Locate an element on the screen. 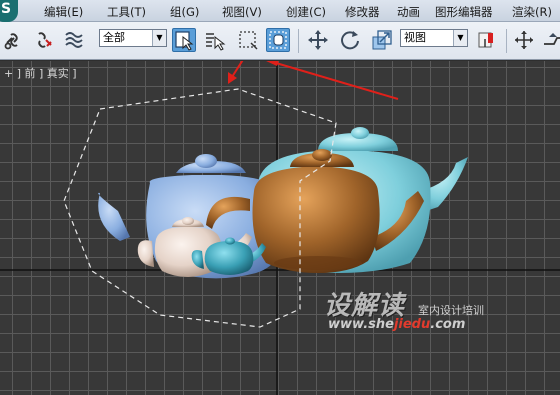 Image resolution: width=560 pixels, height=395 pixels. menu-rendering: 渲染(R) is located at coordinates (532, 12).